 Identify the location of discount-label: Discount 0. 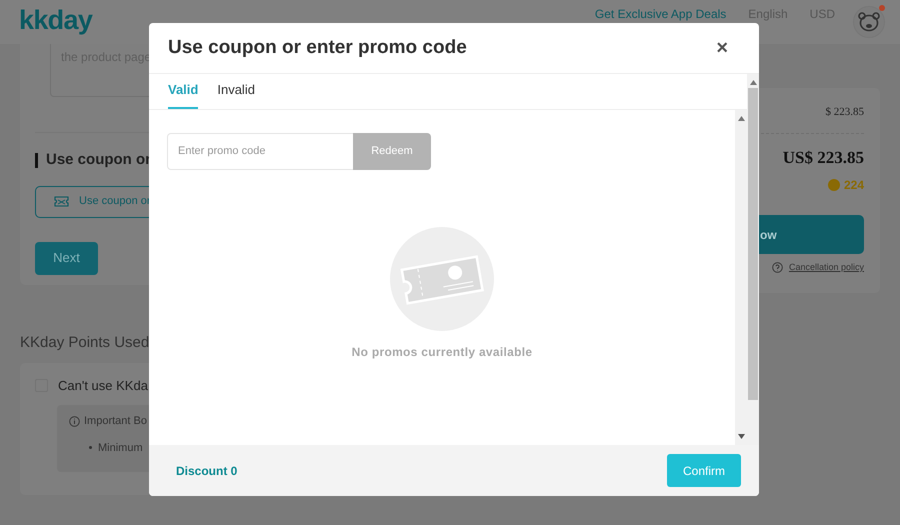
(207, 471).